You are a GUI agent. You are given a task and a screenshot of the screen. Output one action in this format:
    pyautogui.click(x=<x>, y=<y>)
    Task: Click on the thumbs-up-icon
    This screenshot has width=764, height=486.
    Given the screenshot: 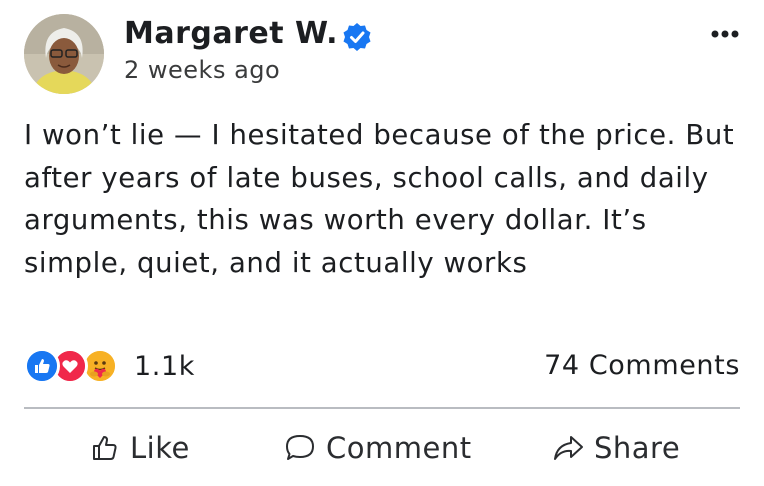 What is the action you would take?
    pyautogui.click(x=105, y=448)
    